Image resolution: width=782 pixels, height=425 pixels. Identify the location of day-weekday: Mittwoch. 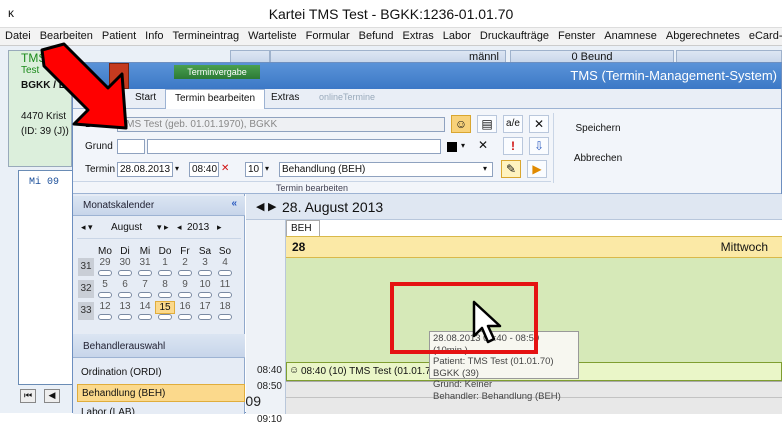
(744, 247).